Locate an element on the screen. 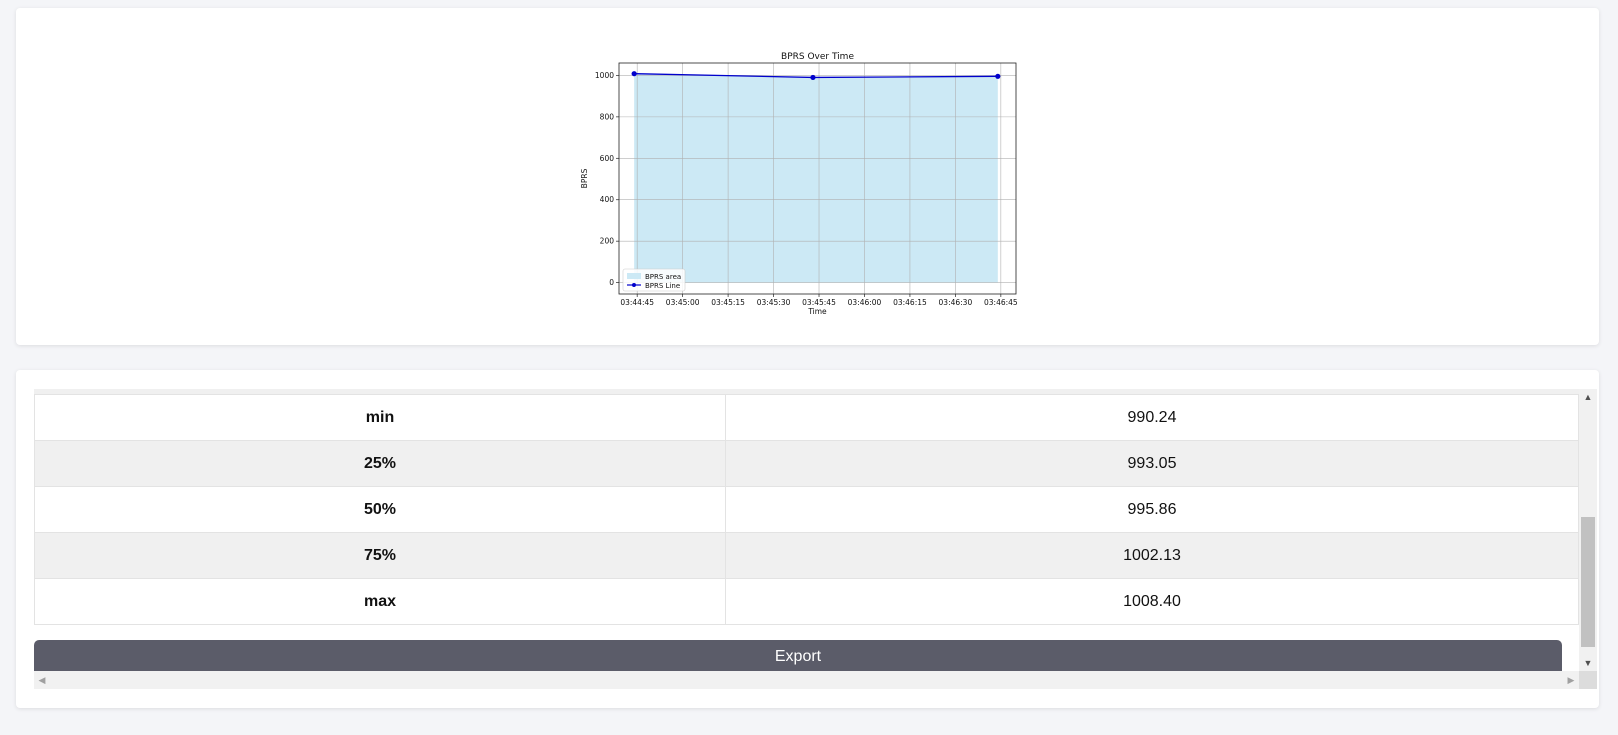 Image resolution: width=1618 pixels, height=735 pixels. x-tick-label: 03:46:30 is located at coordinates (956, 302).